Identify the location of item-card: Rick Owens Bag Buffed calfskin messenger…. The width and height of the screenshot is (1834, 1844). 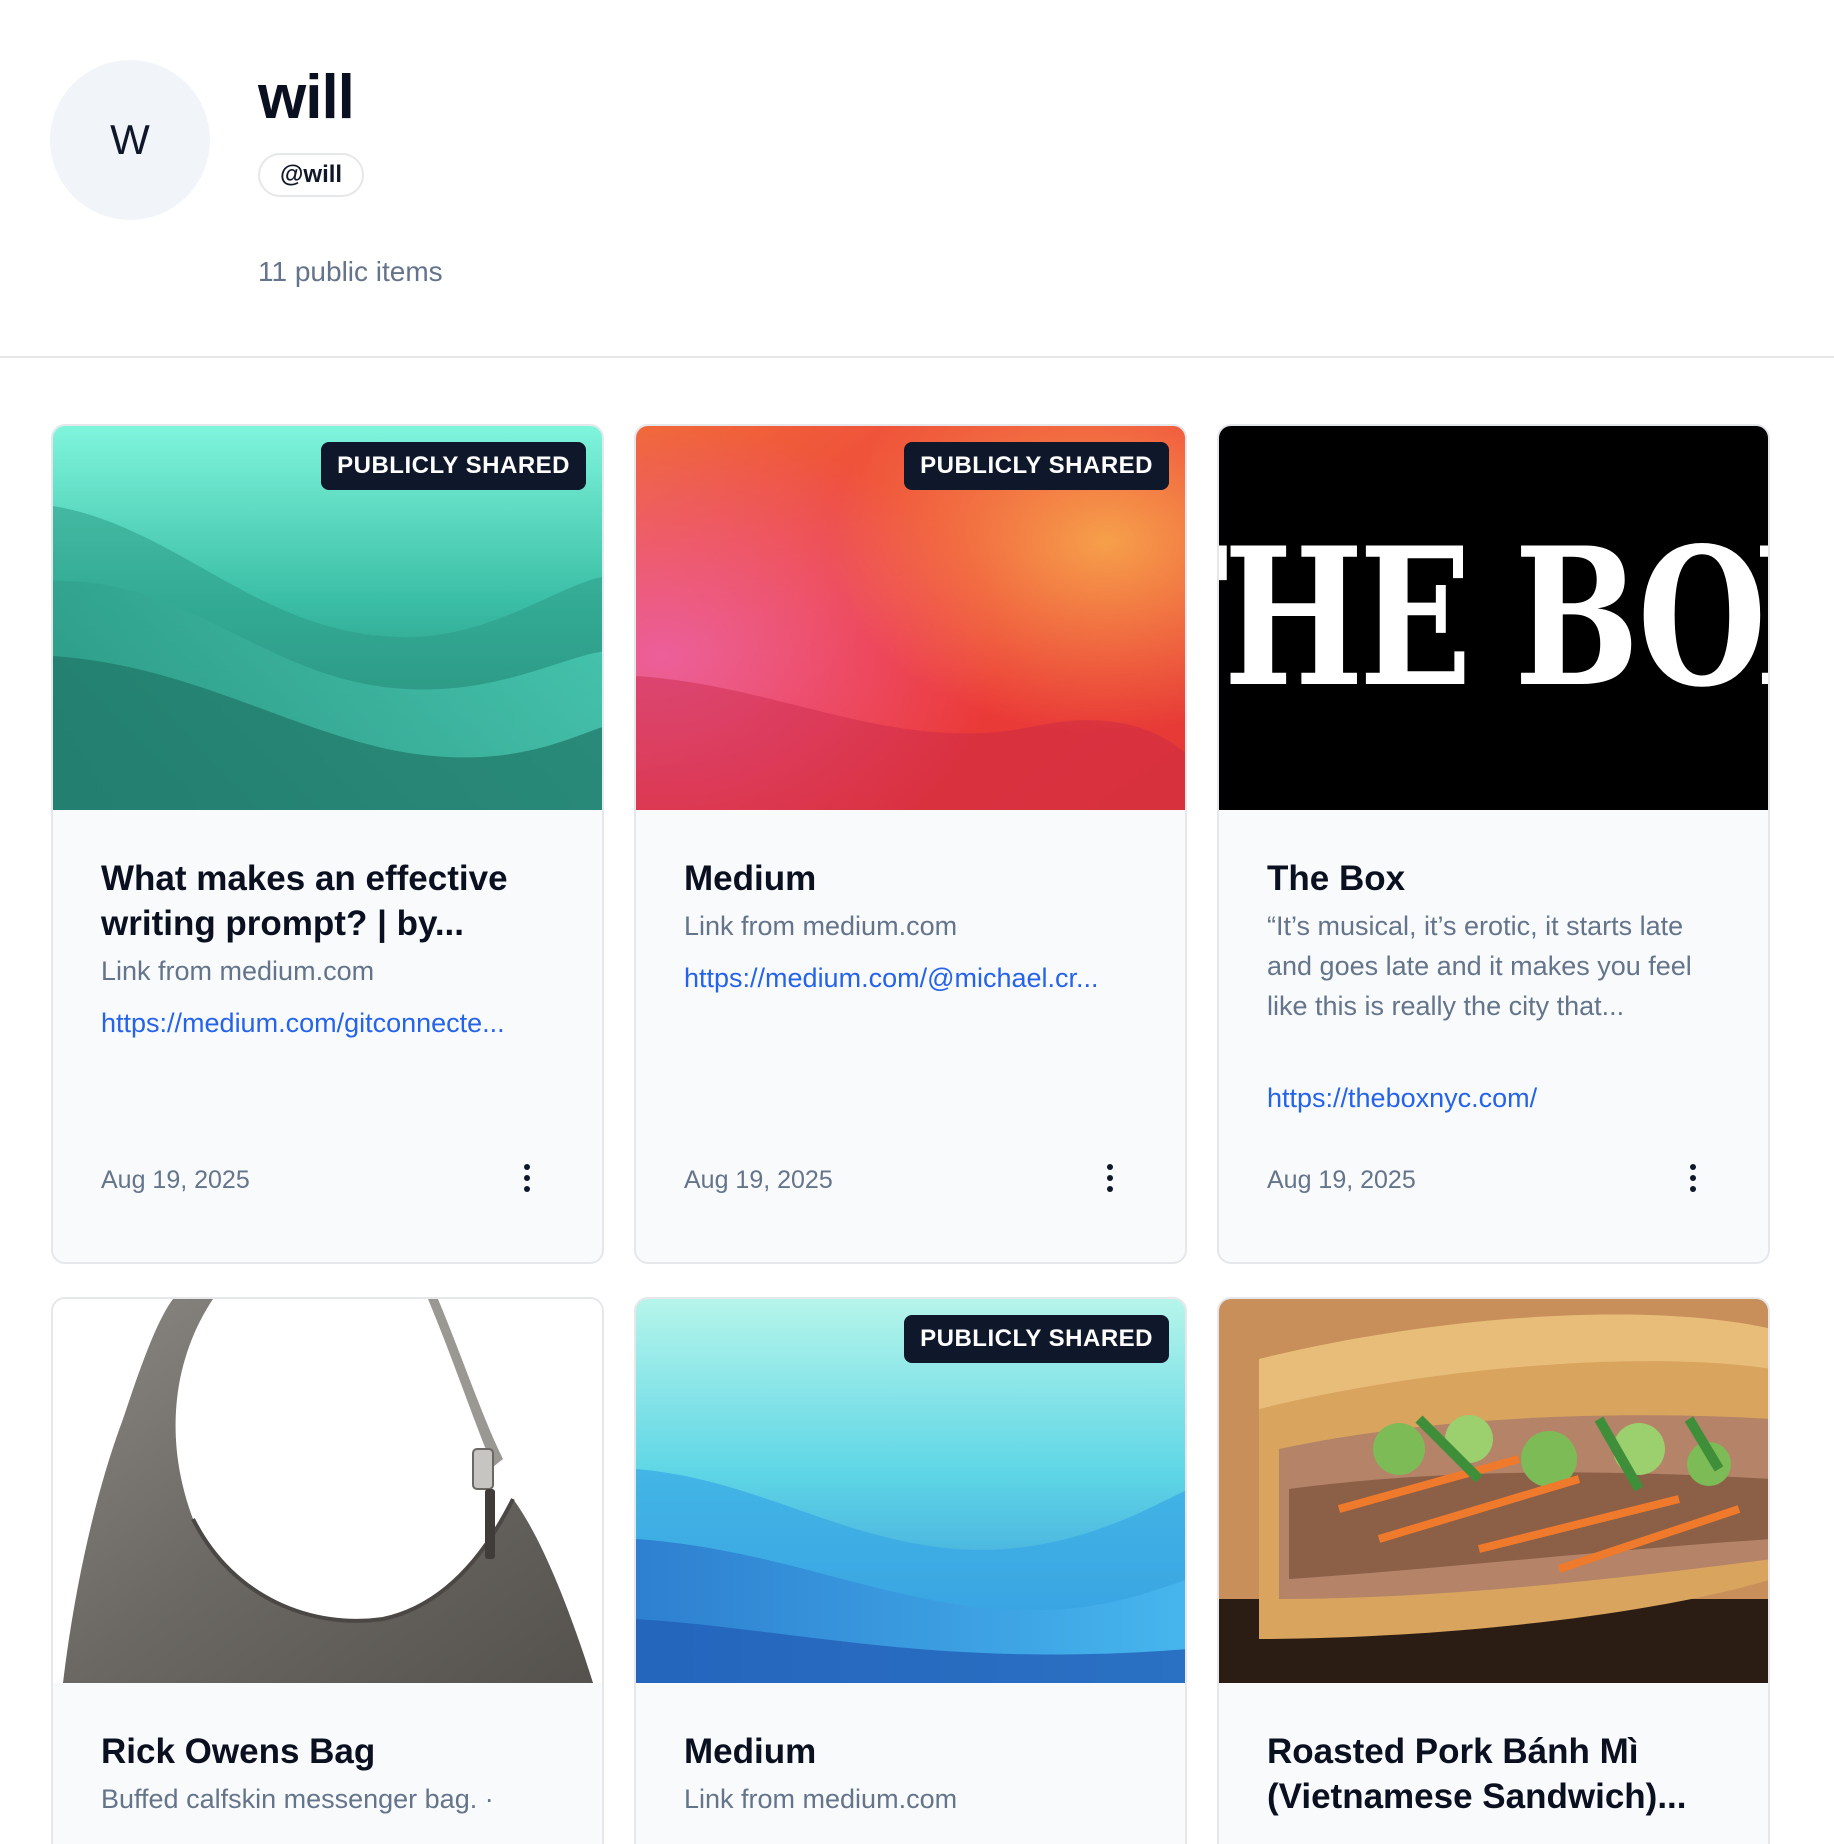
(327, 1570).